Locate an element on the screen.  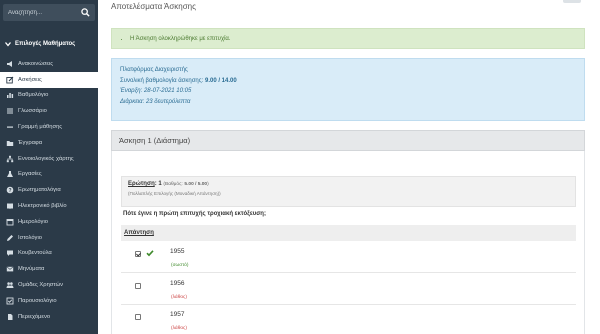
sitemap-icon is located at coordinates (9, 158).